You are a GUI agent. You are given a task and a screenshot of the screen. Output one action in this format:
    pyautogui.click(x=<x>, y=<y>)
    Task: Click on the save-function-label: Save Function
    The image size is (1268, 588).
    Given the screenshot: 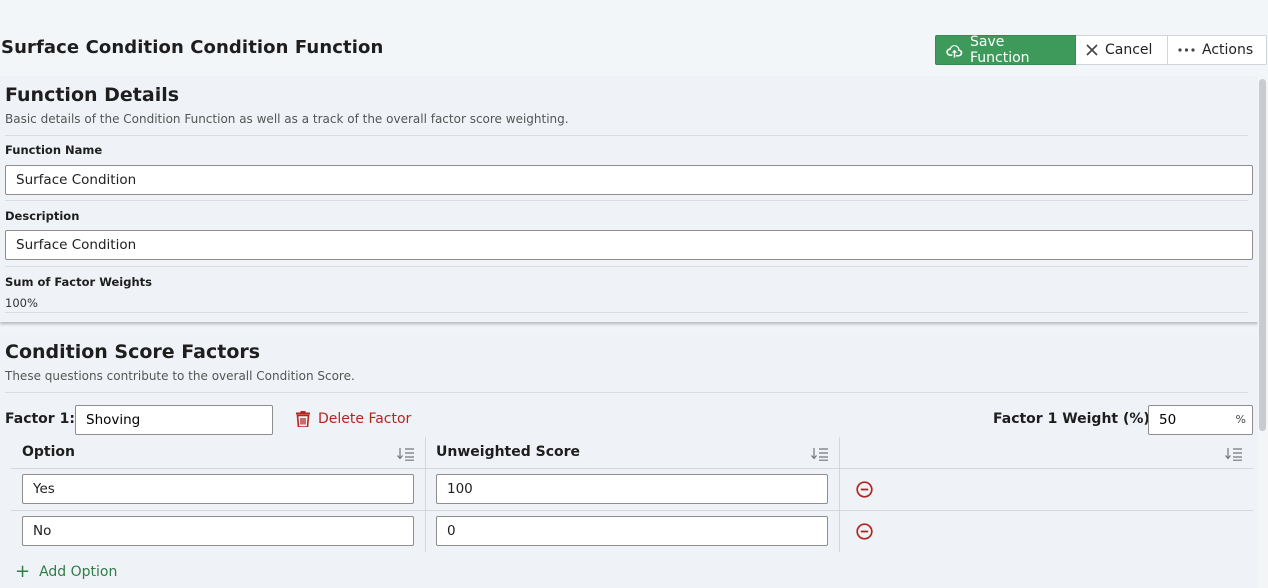 What is the action you would take?
    pyautogui.click(x=1000, y=50)
    